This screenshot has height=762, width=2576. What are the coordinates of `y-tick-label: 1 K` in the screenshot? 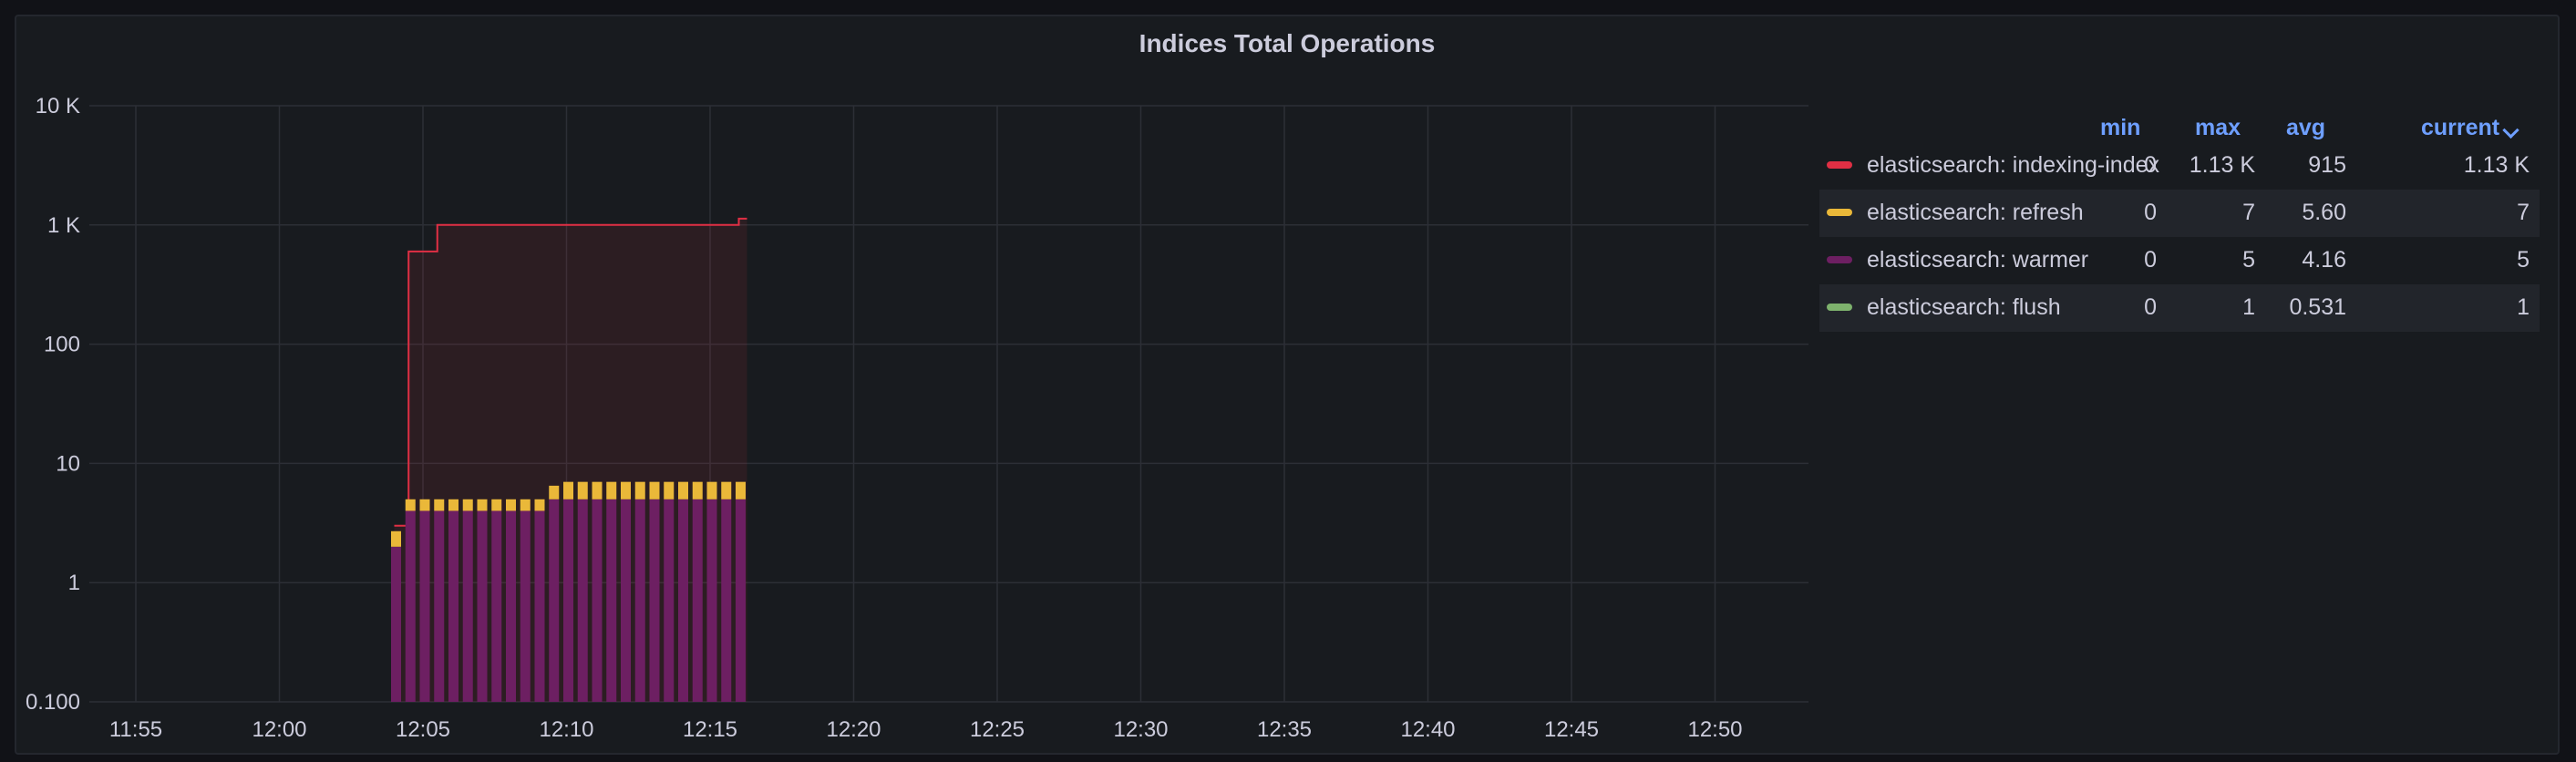 It's located at (63, 225).